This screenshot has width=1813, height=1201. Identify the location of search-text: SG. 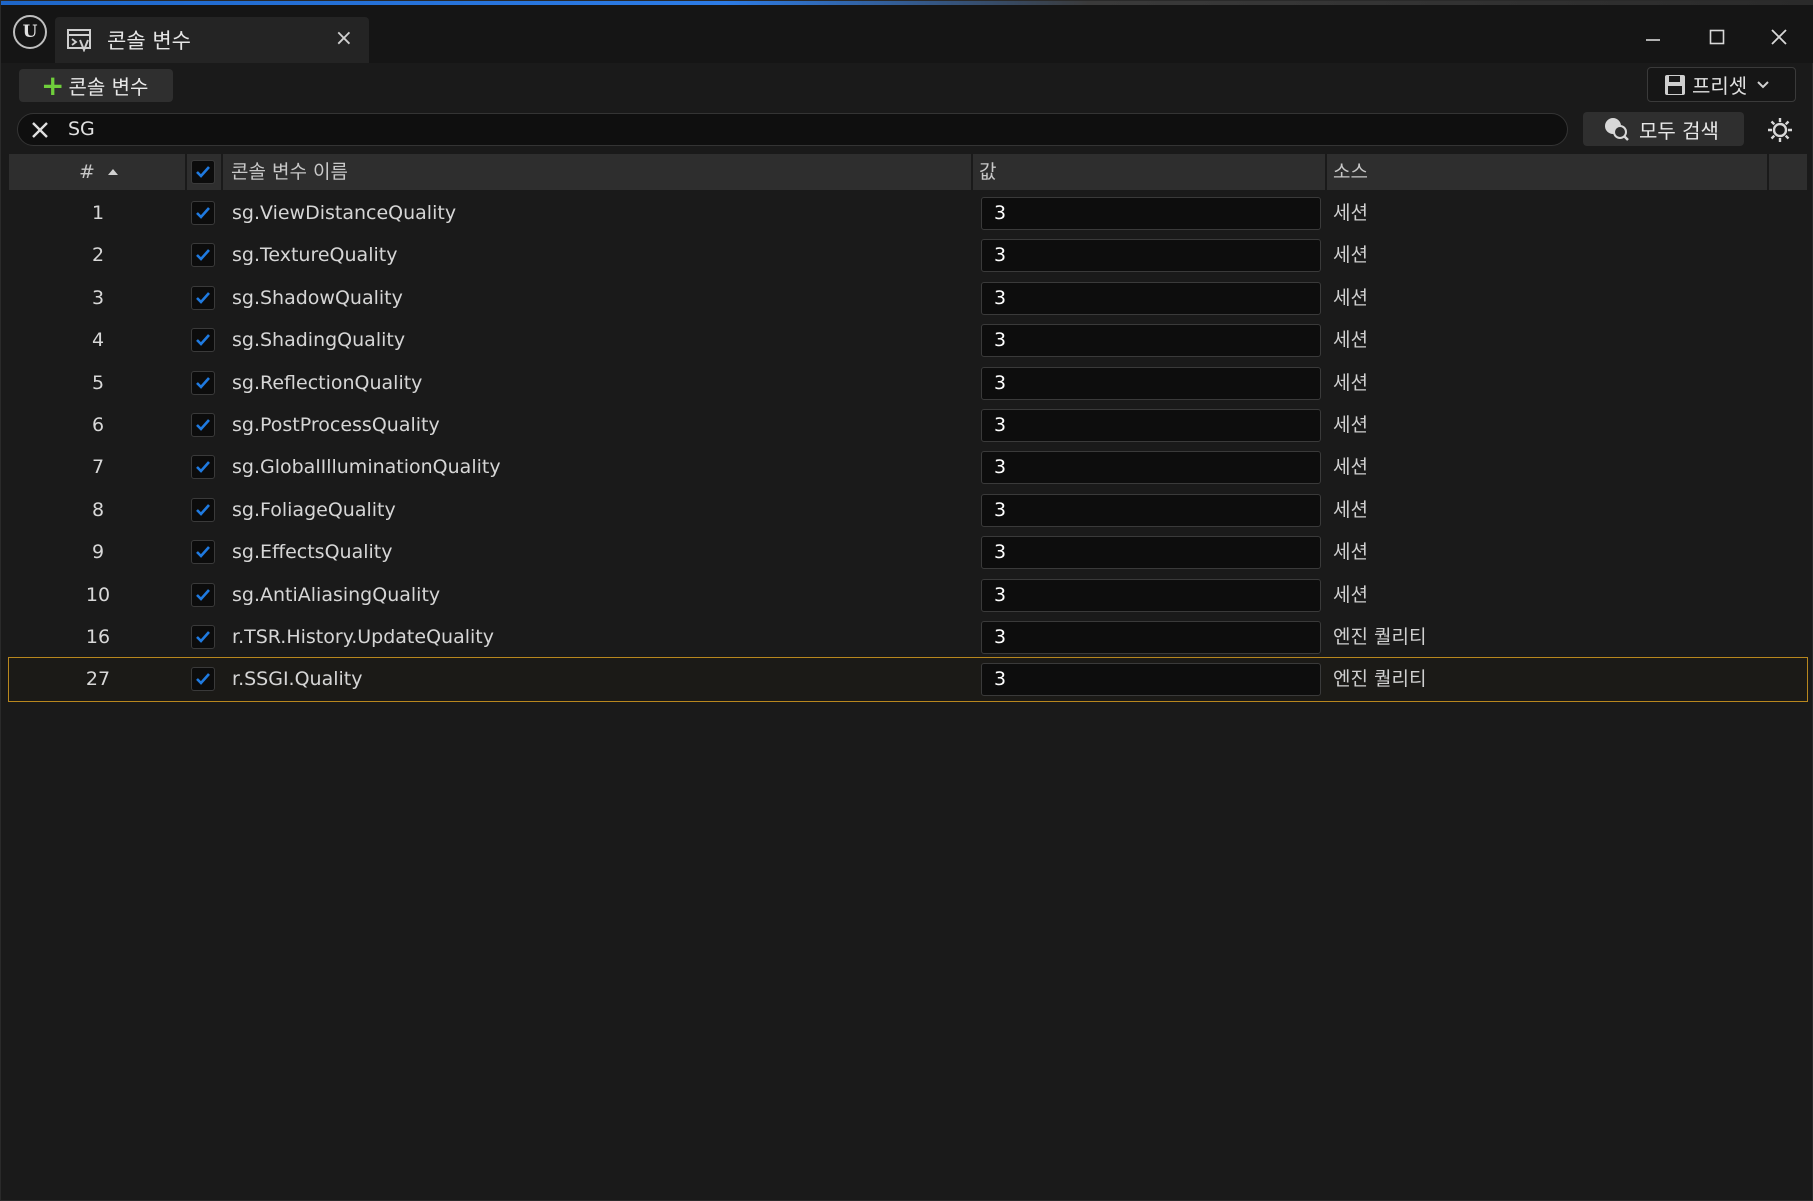
(81, 129).